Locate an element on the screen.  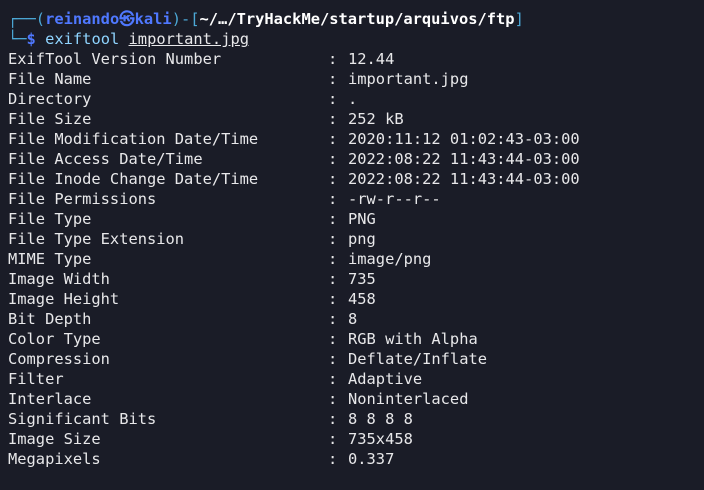
prompt-close: ] is located at coordinates (519, 19).